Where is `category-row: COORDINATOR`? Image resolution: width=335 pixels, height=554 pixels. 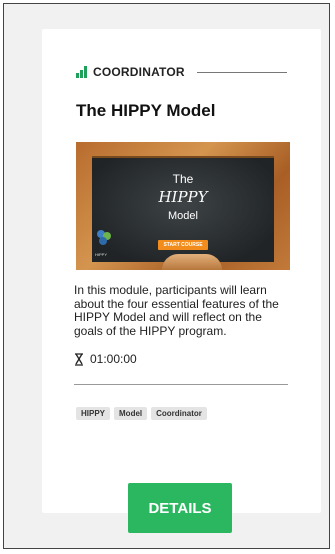
category-row: COORDINATOR is located at coordinates (181, 72).